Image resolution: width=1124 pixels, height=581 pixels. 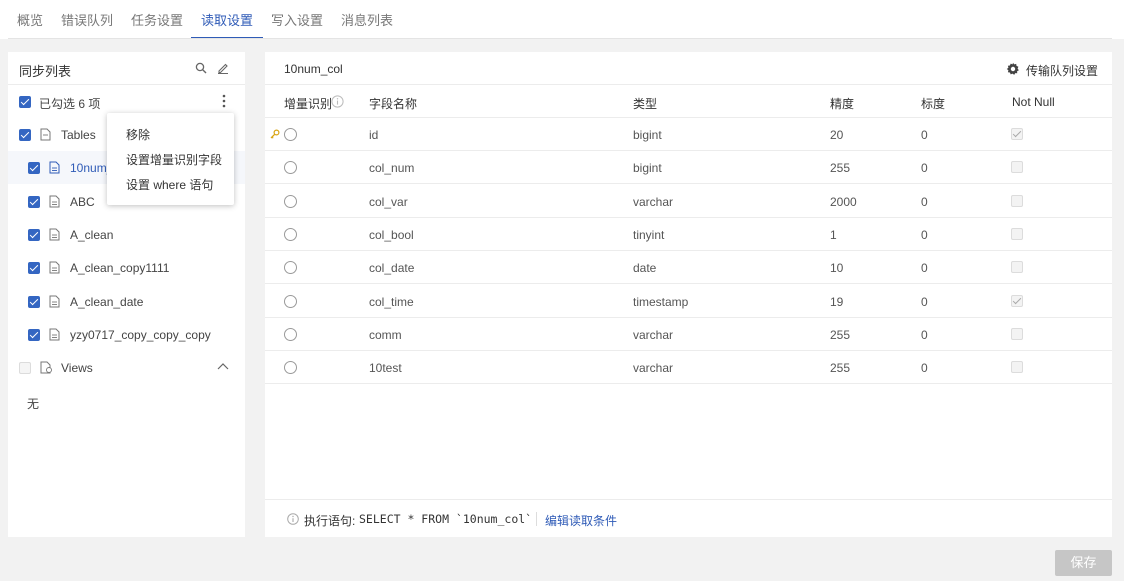 What do you see at coordinates (645, 104) in the screenshot?
I see `col-header-type: 类型` at bounding box center [645, 104].